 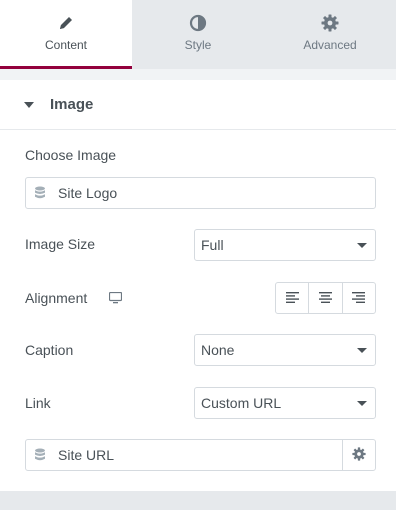 I want to click on tab-style: Style, so click(x=198, y=34).